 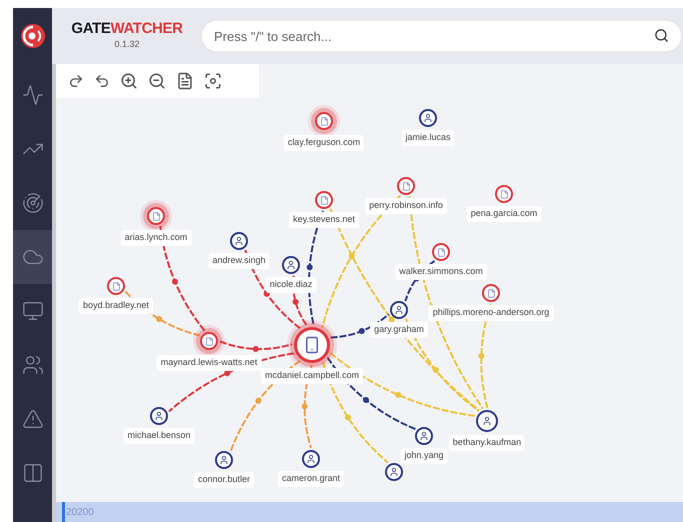 I want to click on zoom-in-icon, so click(x=129, y=81).